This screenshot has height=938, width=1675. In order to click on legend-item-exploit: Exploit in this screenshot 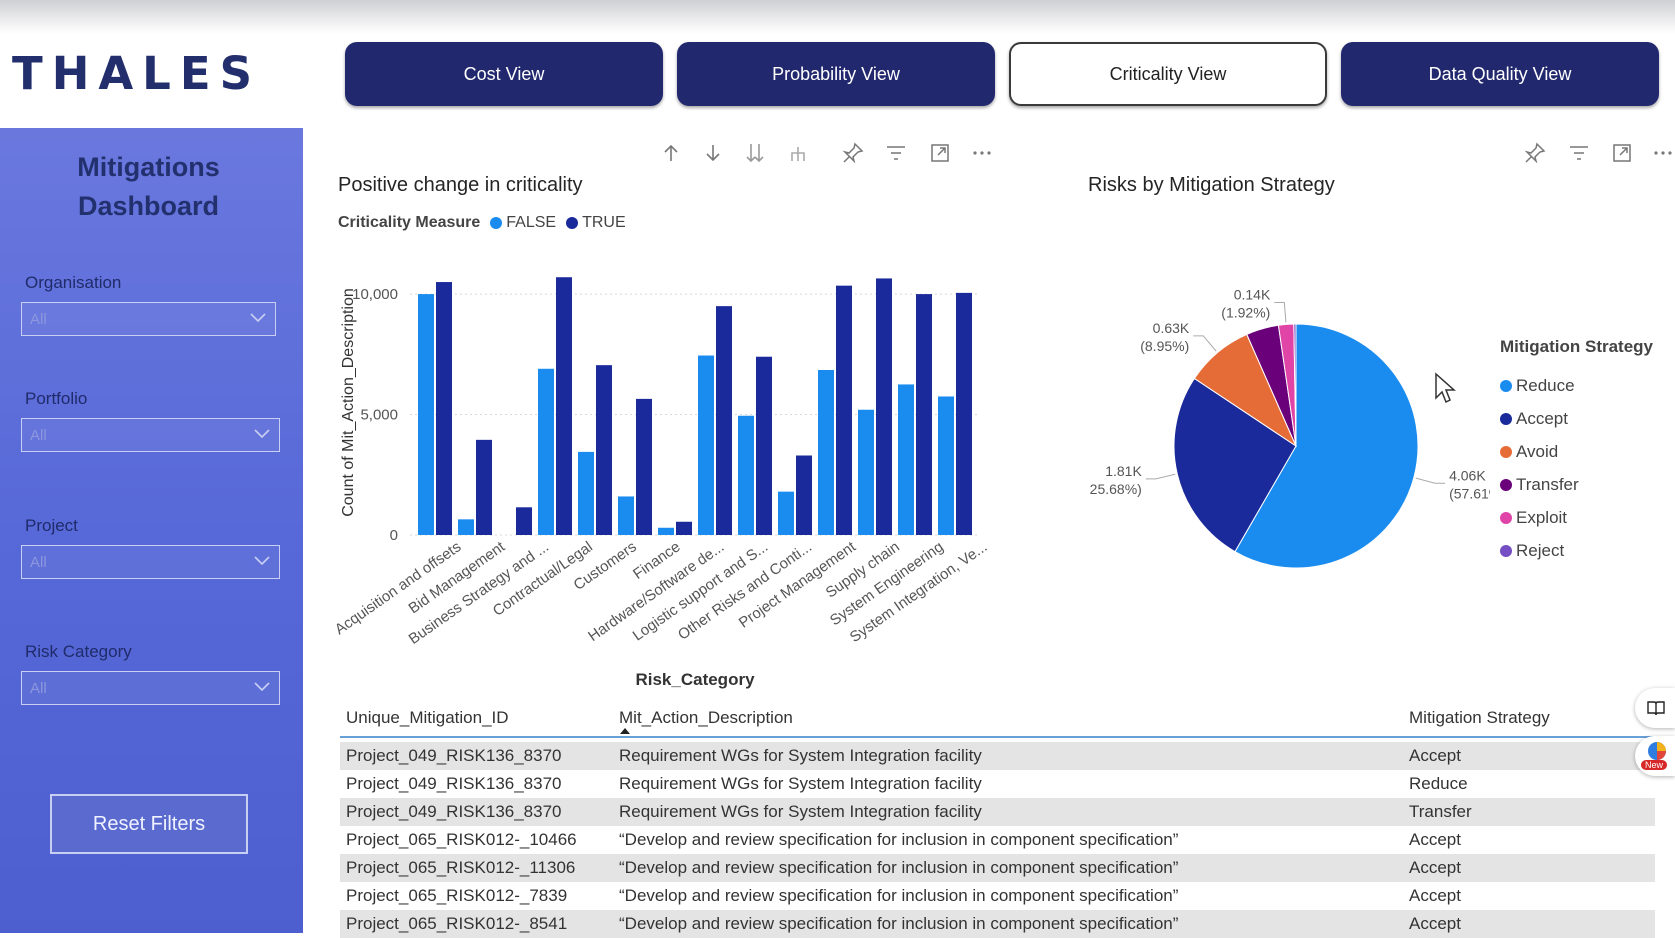, I will do `click(1576, 517)`.